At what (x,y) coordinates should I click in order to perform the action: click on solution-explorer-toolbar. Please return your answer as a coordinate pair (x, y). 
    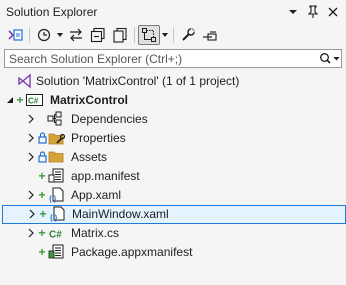
    Looking at the image, I should click on (173, 35).